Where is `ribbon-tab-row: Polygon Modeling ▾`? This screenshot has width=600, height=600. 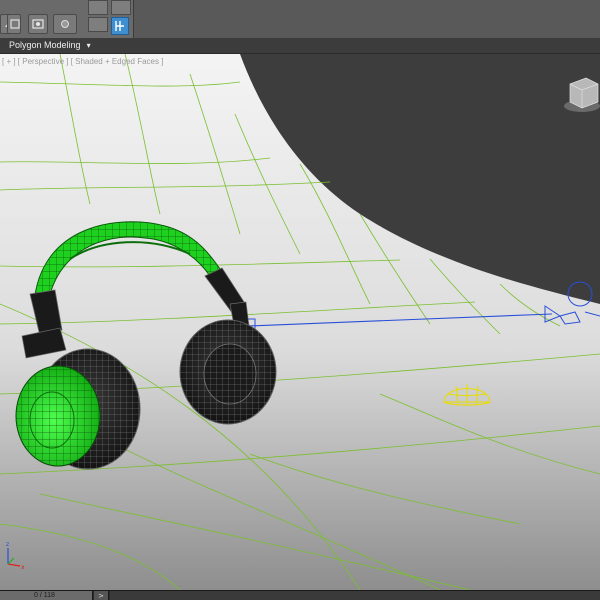 ribbon-tab-row: Polygon Modeling ▾ is located at coordinates (300, 46).